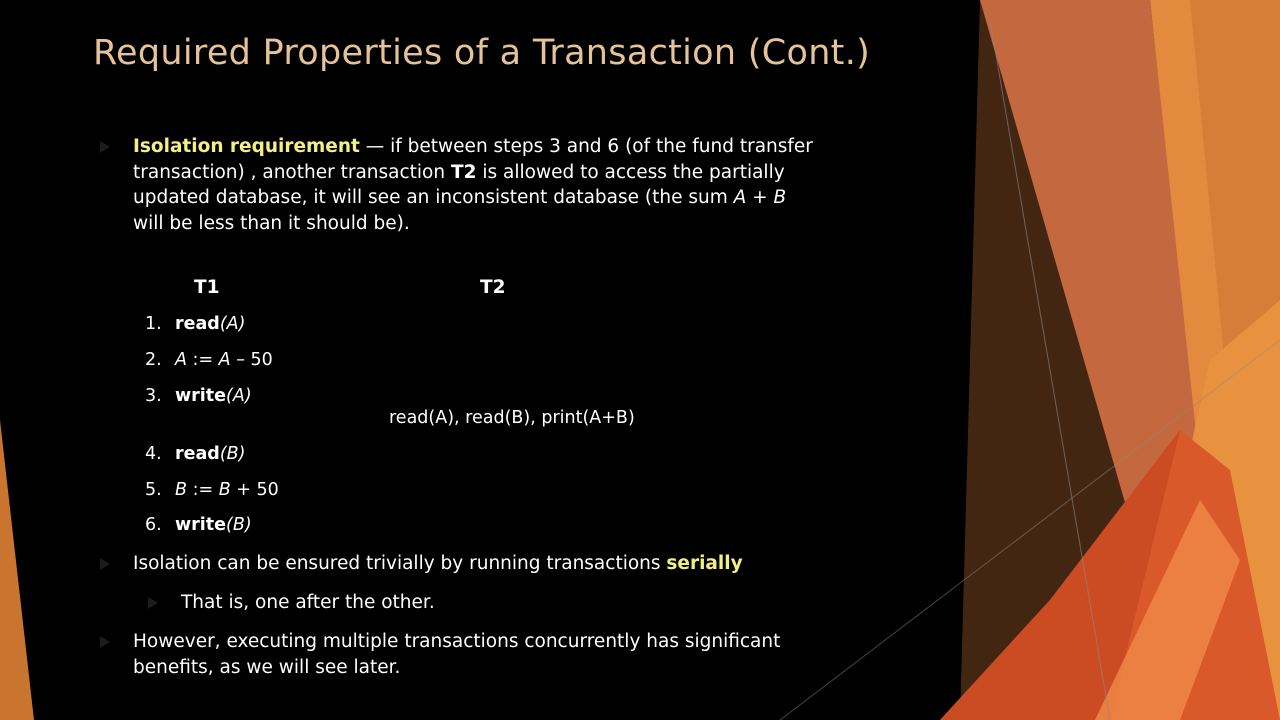 This screenshot has height=720, width=1280. I want to click on schedule-step-3: 3. write(A), so click(198, 396).